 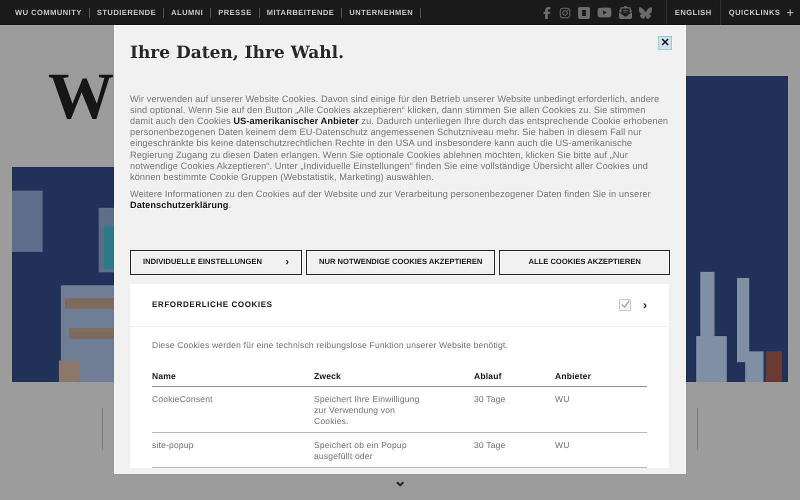 What do you see at coordinates (79, 97) in the screenshot?
I see `logo: W` at bounding box center [79, 97].